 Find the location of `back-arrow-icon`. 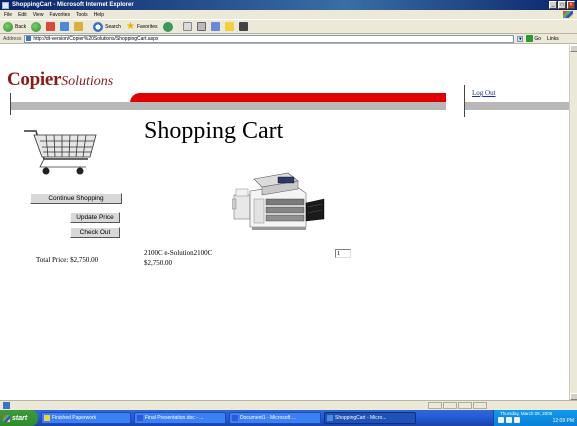

back-arrow-icon is located at coordinates (8, 26).